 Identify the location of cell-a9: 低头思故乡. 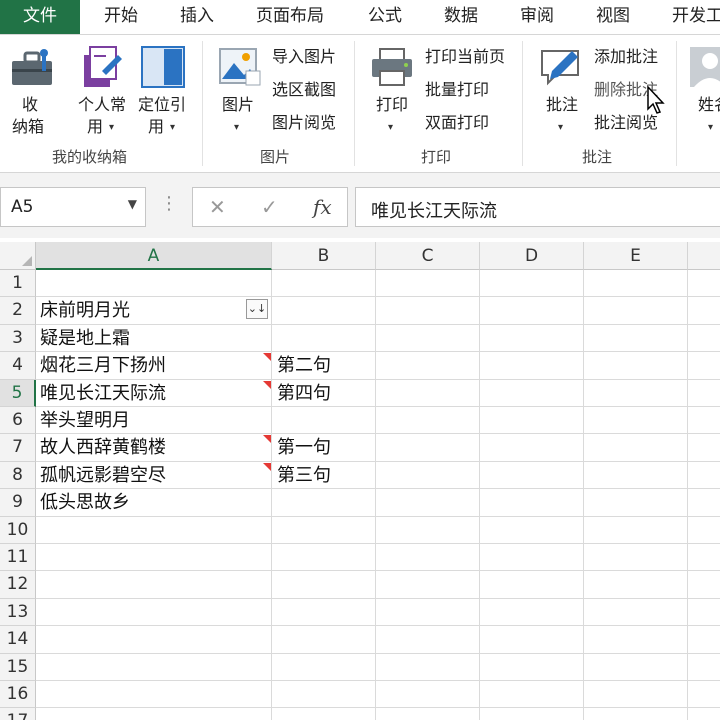
(85, 502).